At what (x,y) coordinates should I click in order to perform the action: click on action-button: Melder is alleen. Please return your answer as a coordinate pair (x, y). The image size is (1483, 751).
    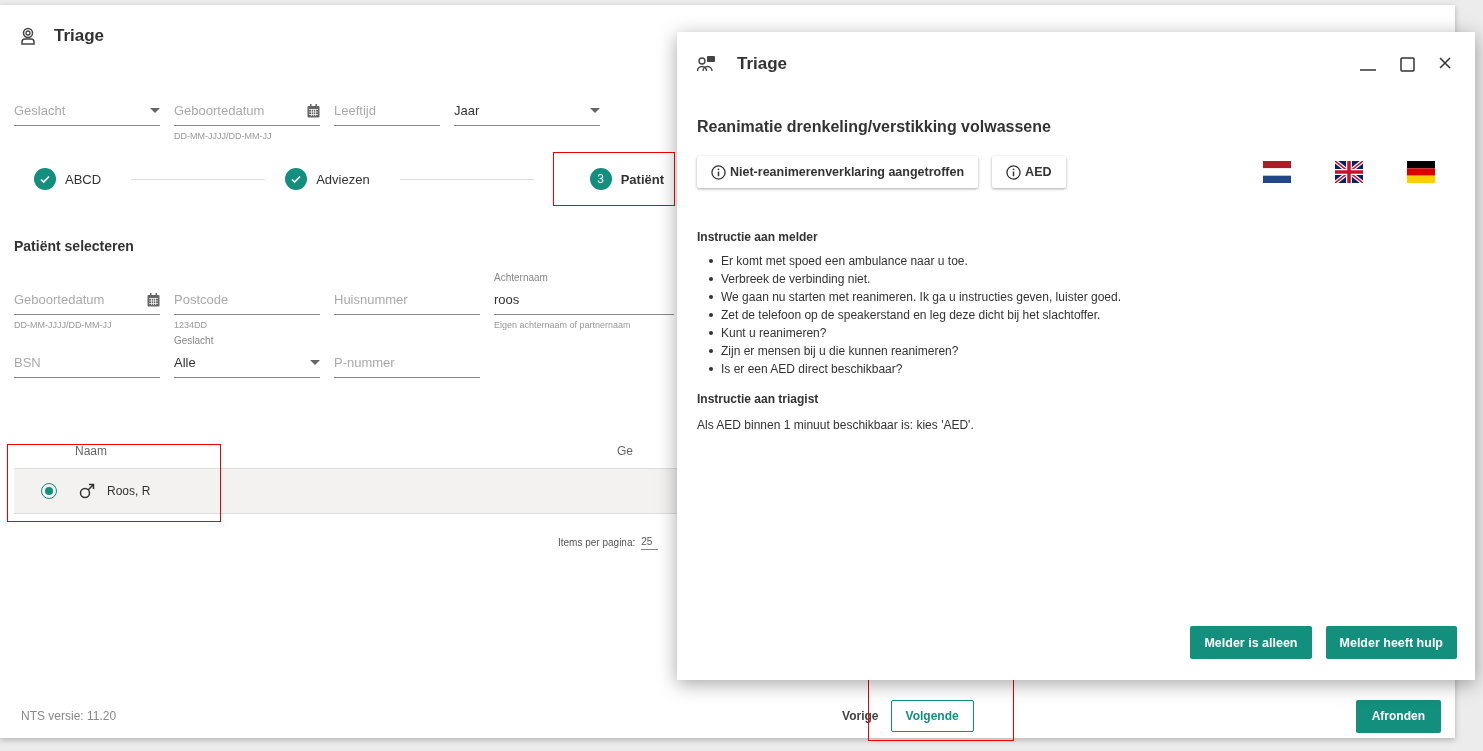
    Looking at the image, I should click on (1251, 642).